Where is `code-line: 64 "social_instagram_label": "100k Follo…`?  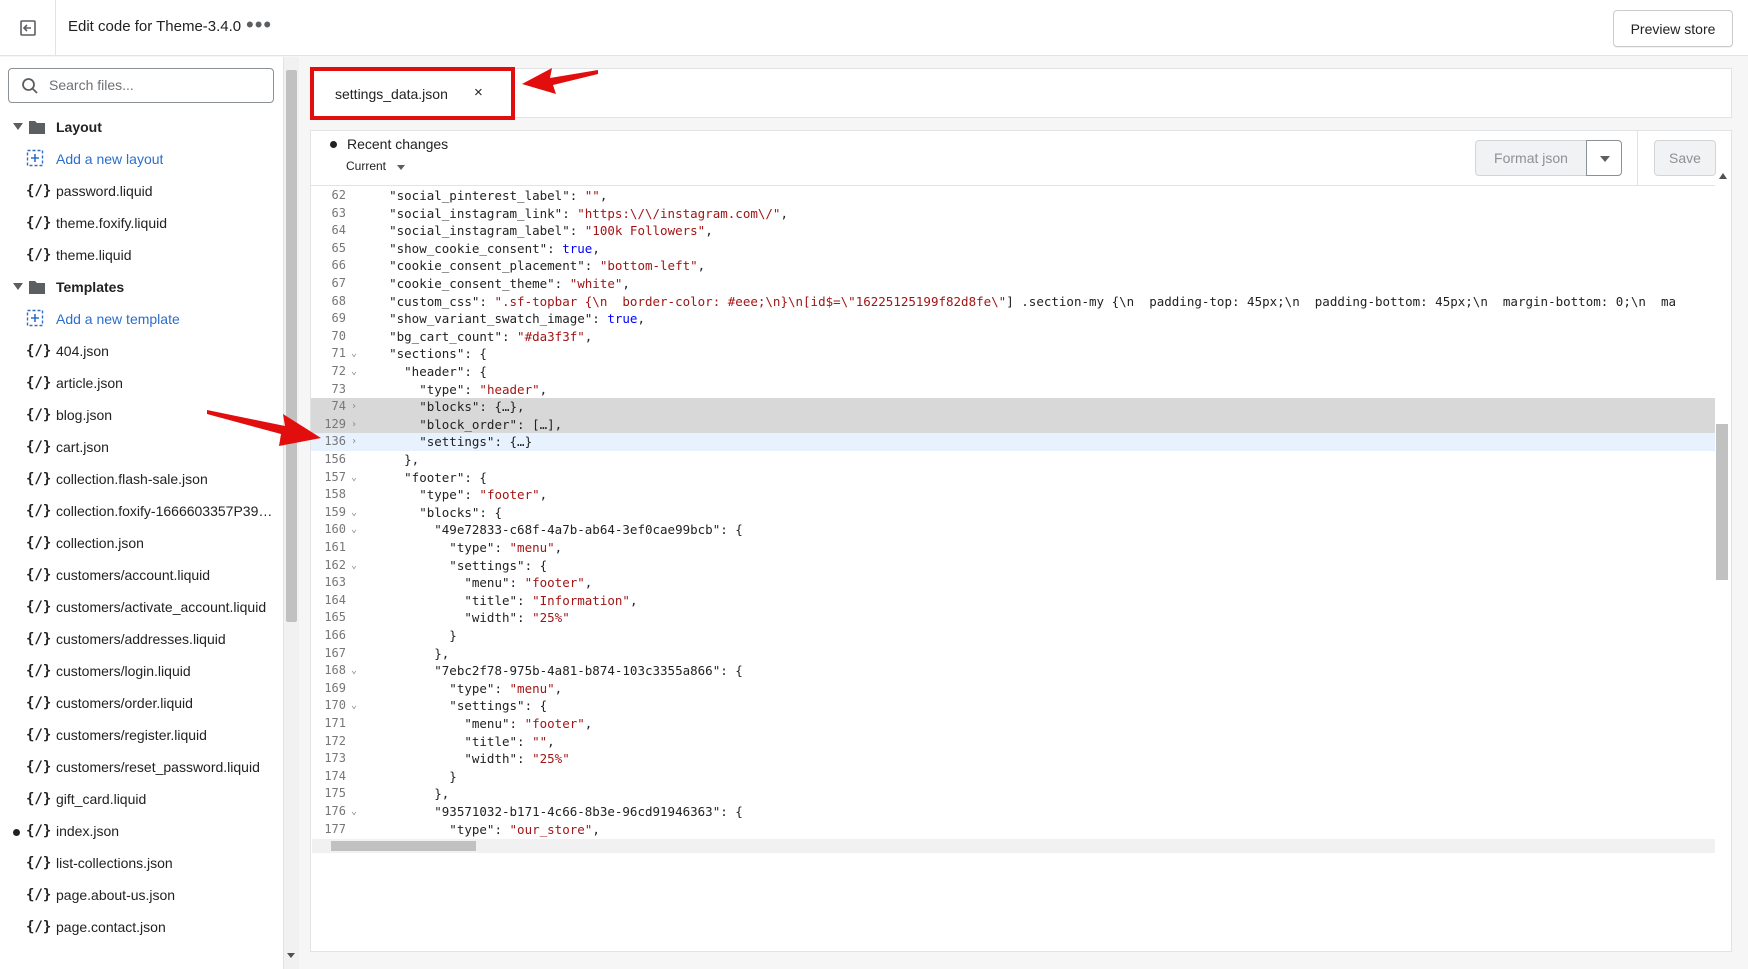 code-line: 64 "social_instagram_label": "100k Follo… is located at coordinates (1013, 231).